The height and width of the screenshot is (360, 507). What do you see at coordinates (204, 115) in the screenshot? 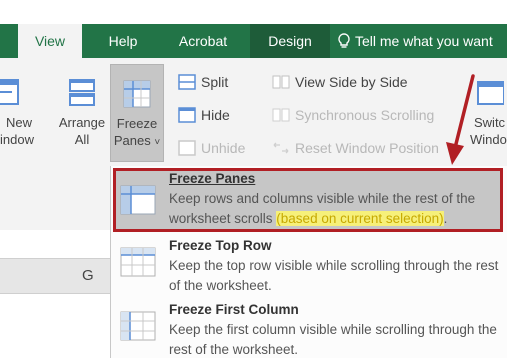
I see `hide-button: Hide` at bounding box center [204, 115].